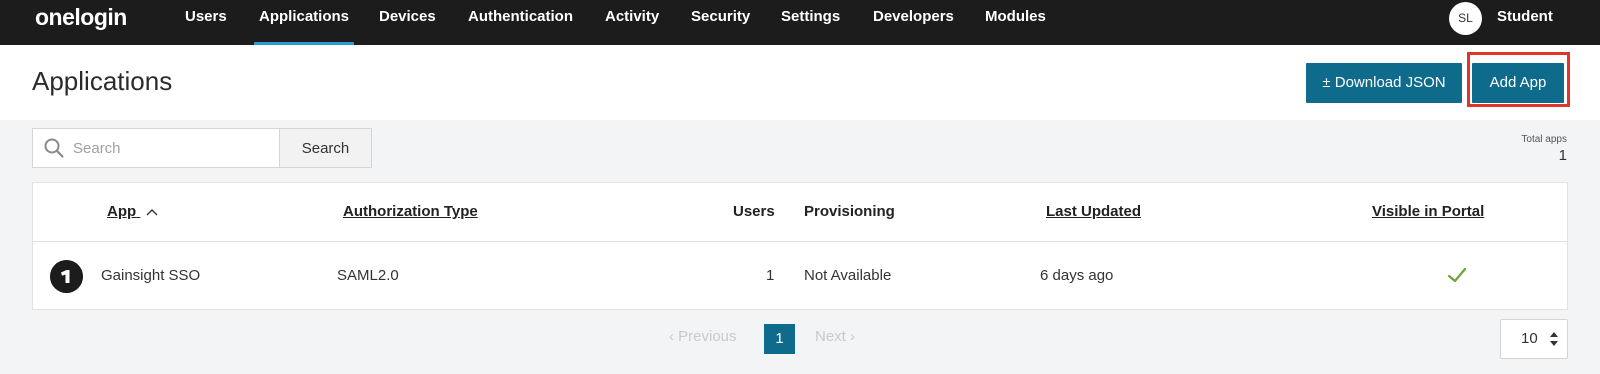 The width and height of the screenshot is (1600, 374). Describe the element at coordinates (1562, 155) in the screenshot. I see `total-apps-count: 1` at that location.